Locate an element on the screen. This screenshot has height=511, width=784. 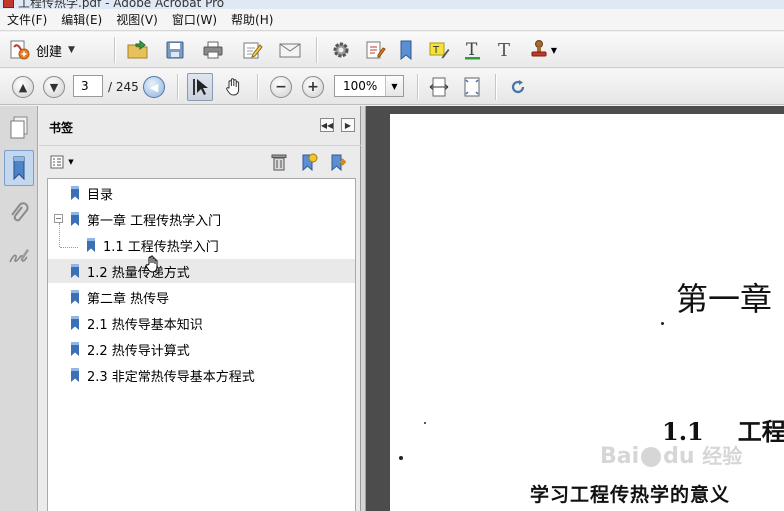
underline-text-icon: T is located at coordinates (472, 50).